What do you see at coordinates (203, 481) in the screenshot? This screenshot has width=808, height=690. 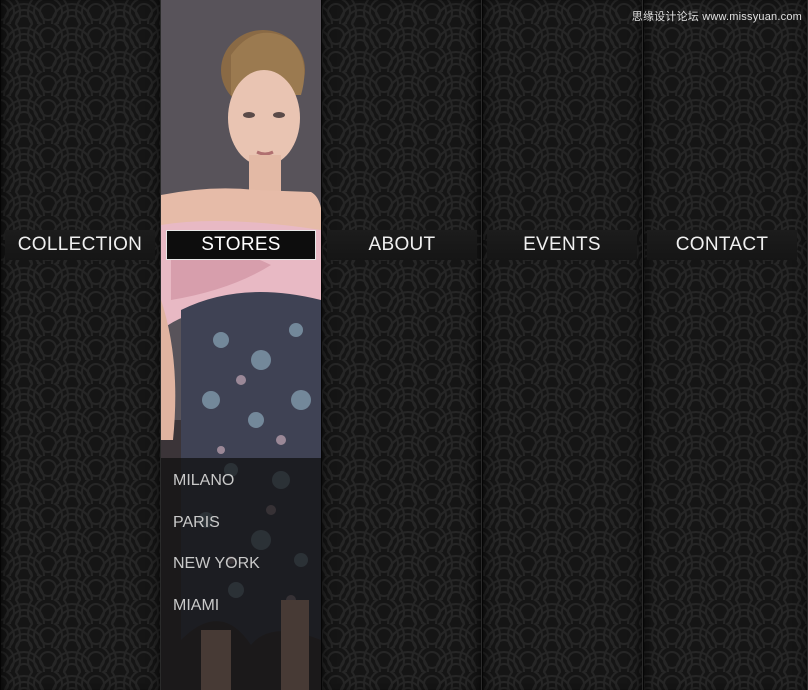 I see `submenu-item-milano: MILANO` at bounding box center [203, 481].